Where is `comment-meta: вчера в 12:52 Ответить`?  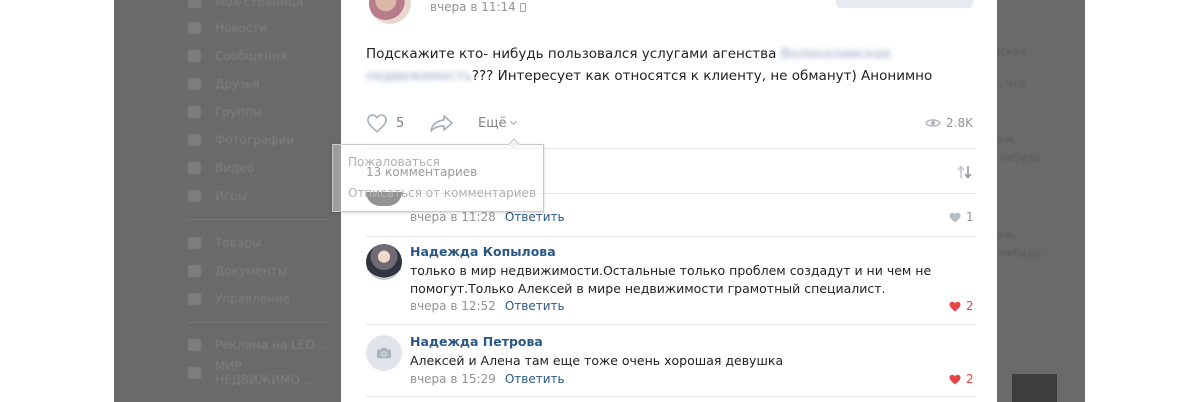
comment-meta: вчера в 12:52 Ответить is located at coordinates (487, 306).